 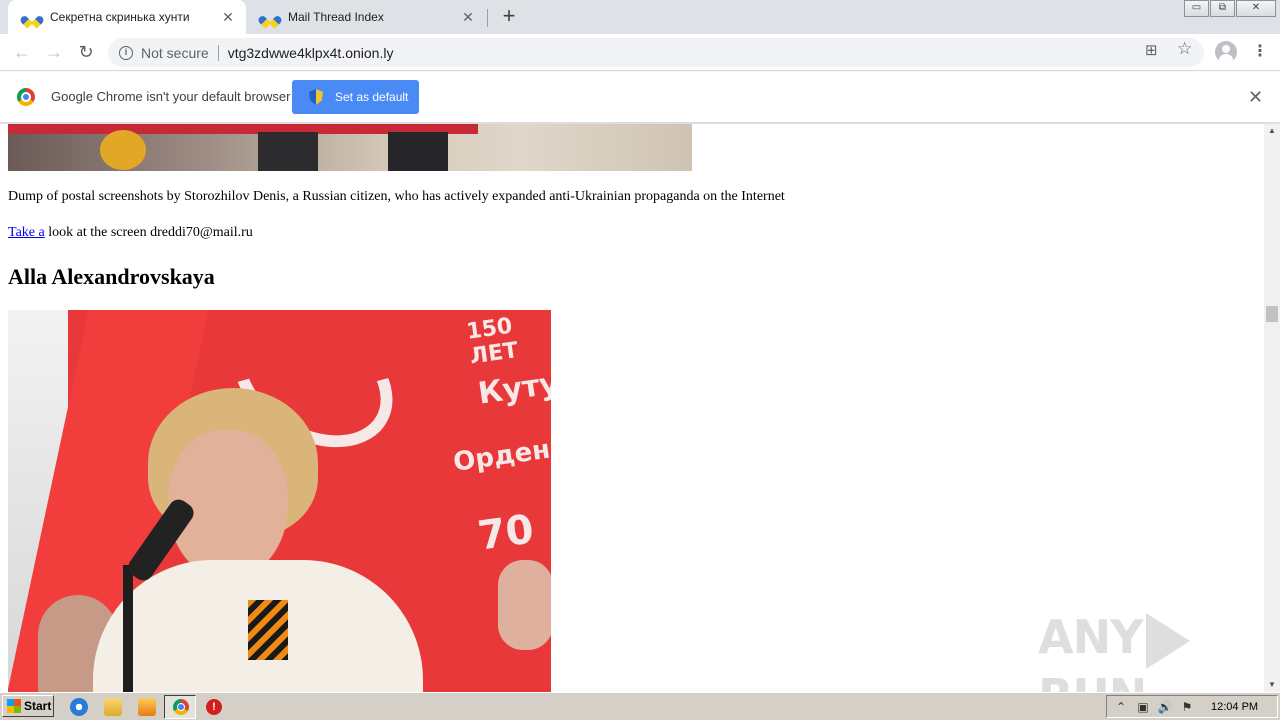 I want to click on tab-title: Секретна скринька хунти, so click(x=120, y=17).